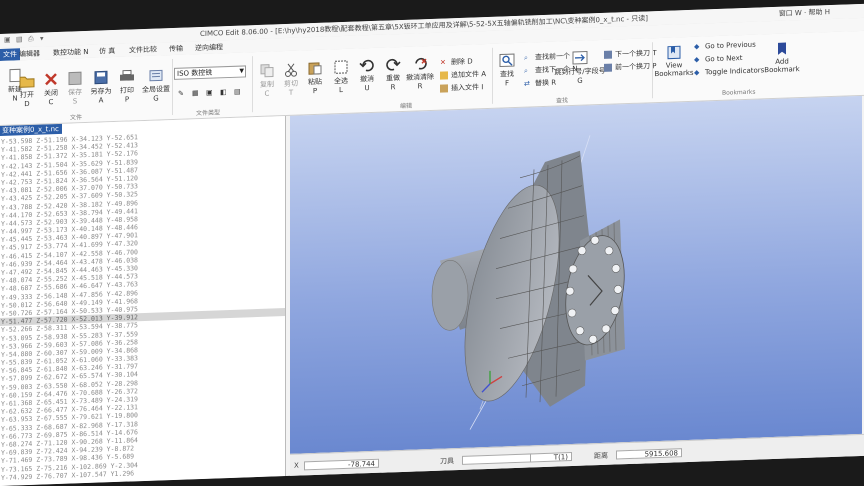 This screenshot has height=486, width=864. What do you see at coordinates (443, 62) in the screenshot?
I see `delete-icon: ✕` at bounding box center [443, 62].